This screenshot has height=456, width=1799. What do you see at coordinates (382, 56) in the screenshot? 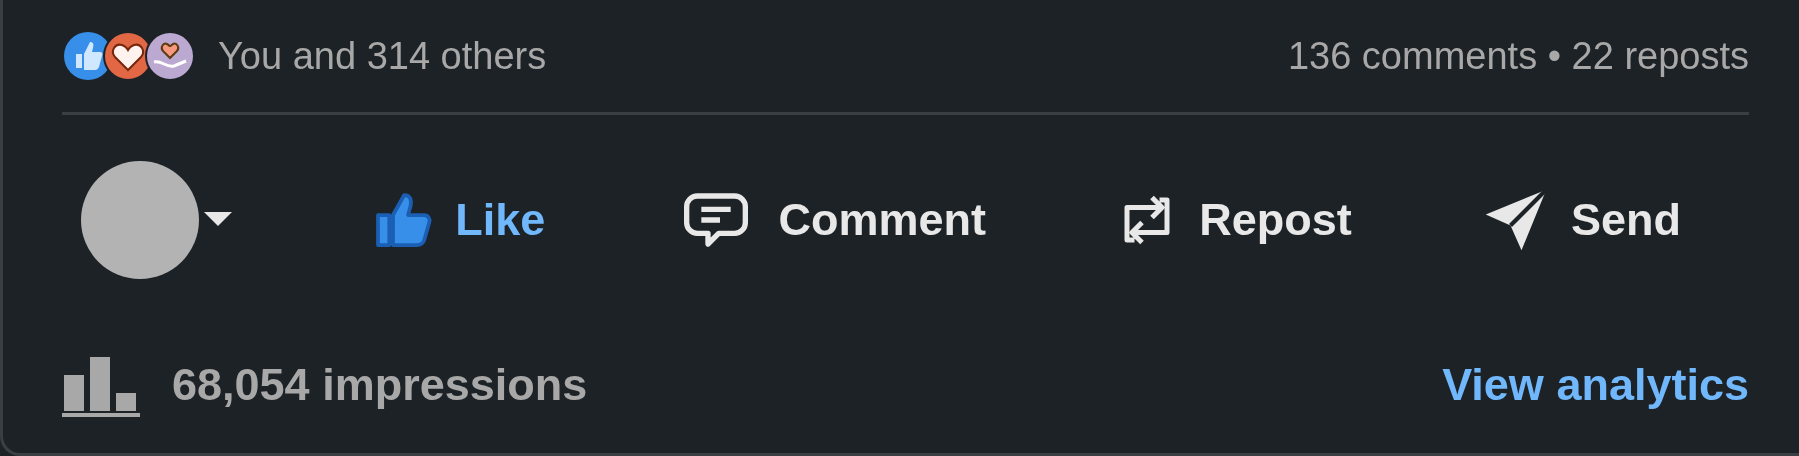
I see `reactions-summary: You and 314 others` at bounding box center [382, 56].